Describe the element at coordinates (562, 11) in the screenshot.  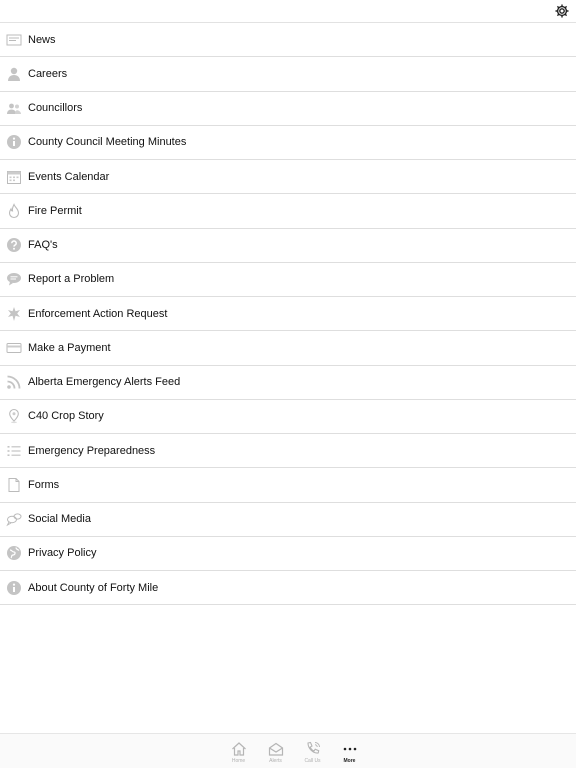
I see `gear-icon` at that location.